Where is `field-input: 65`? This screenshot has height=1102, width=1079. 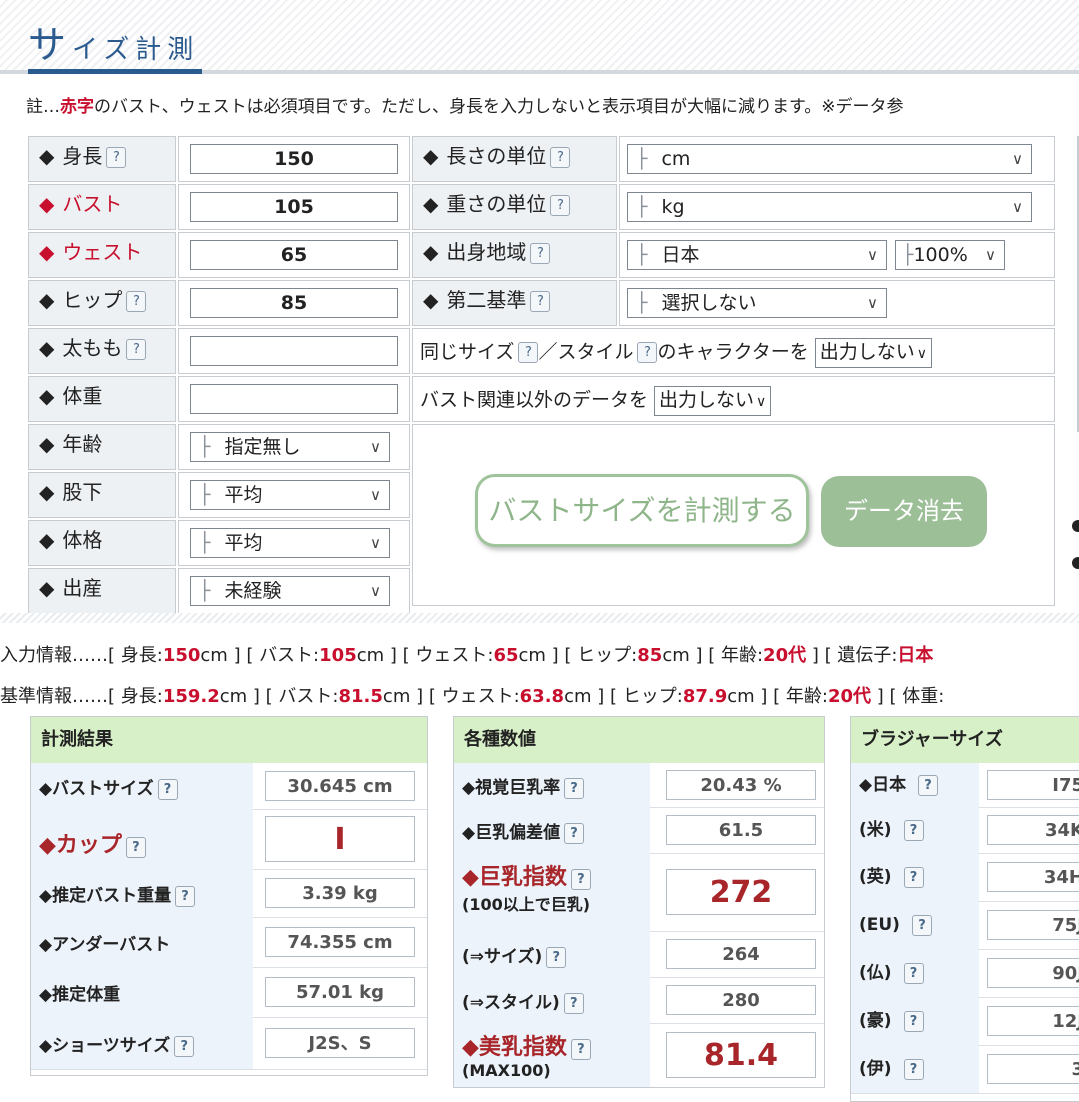
field-input: 65 is located at coordinates (294, 255).